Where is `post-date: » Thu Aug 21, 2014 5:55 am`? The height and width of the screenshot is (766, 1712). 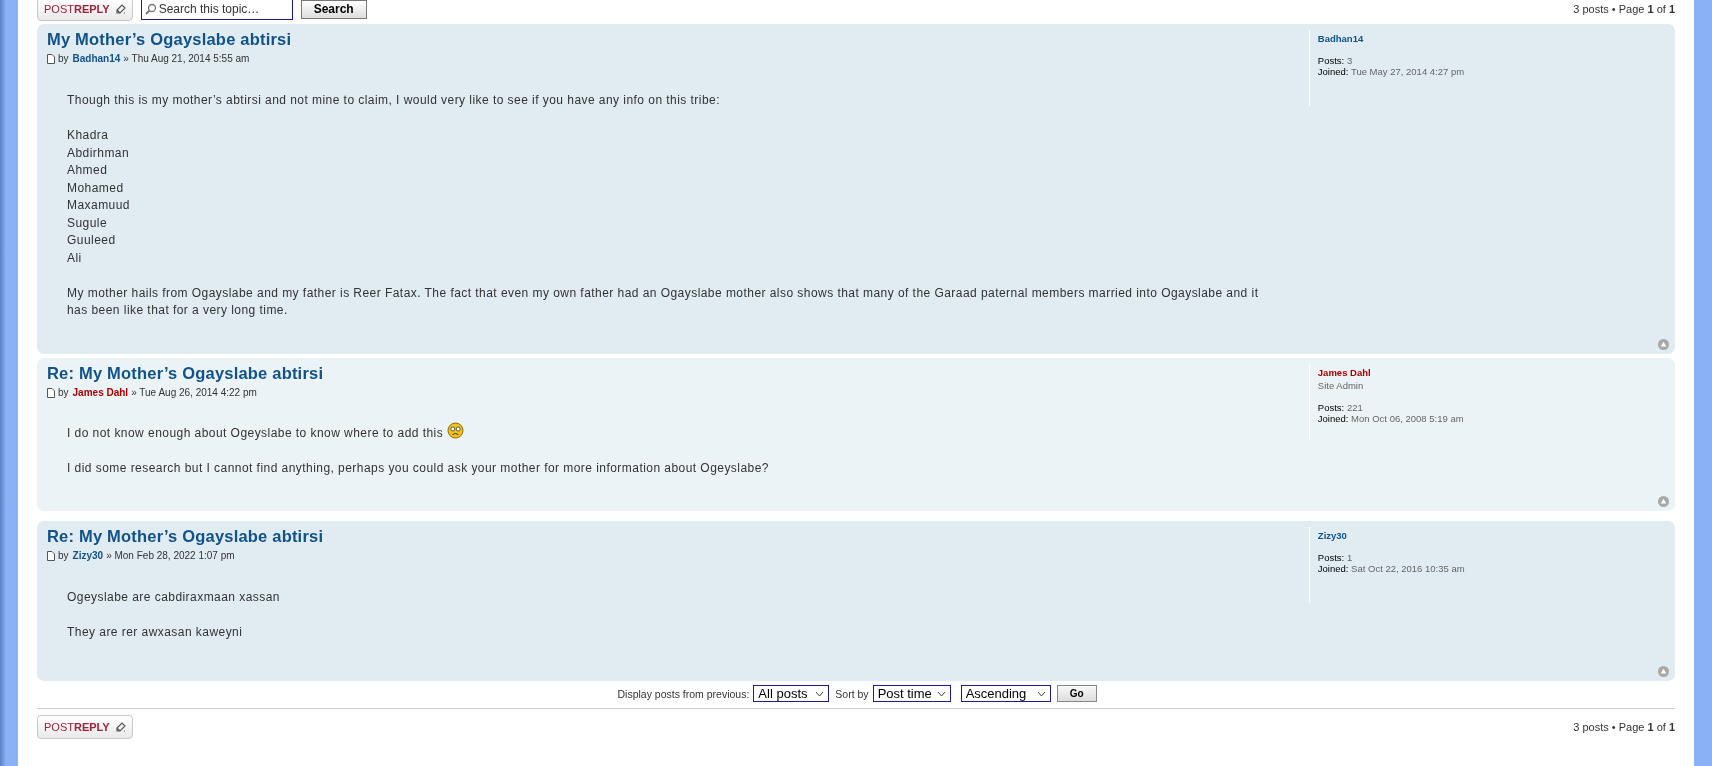
post-date: » Thu Aug 21, 2014 5:55 am is located at coordinates (186, 58).